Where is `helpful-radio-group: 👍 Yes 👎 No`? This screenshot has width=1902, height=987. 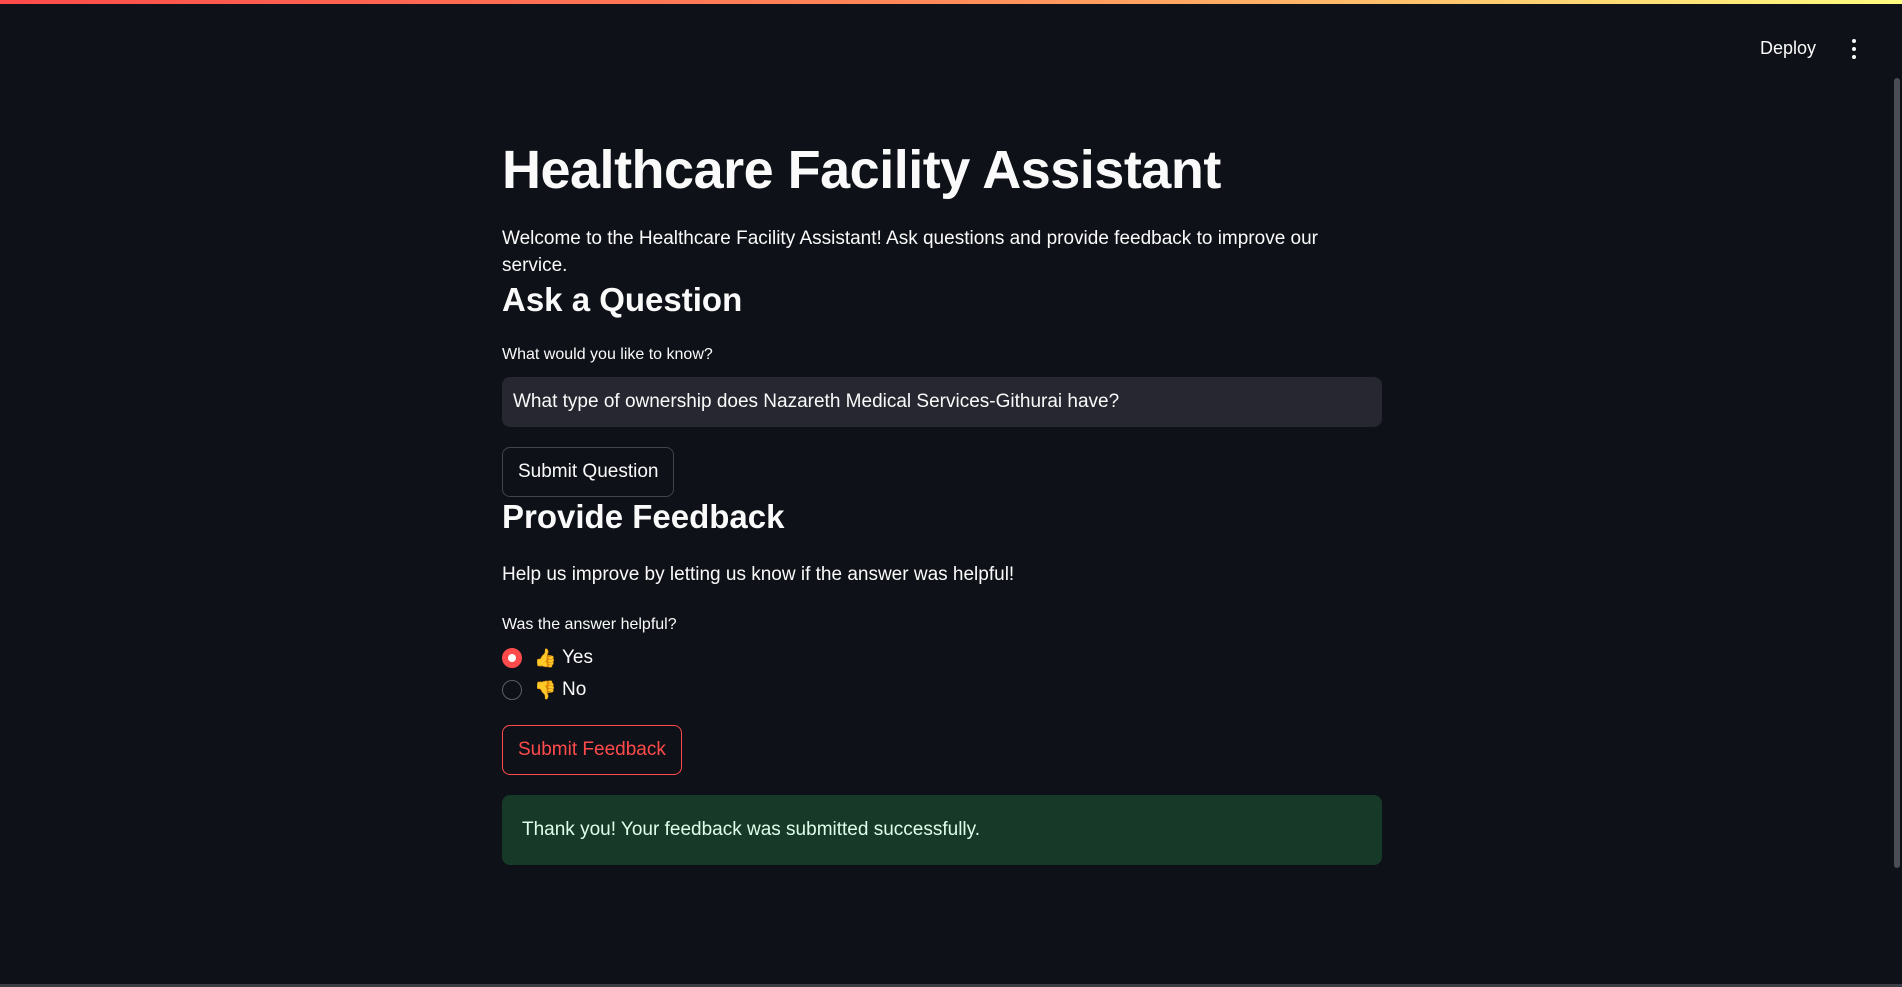
helpful-radio-group: 👍 Yes 👎 No is located at coordinates (942, 674).